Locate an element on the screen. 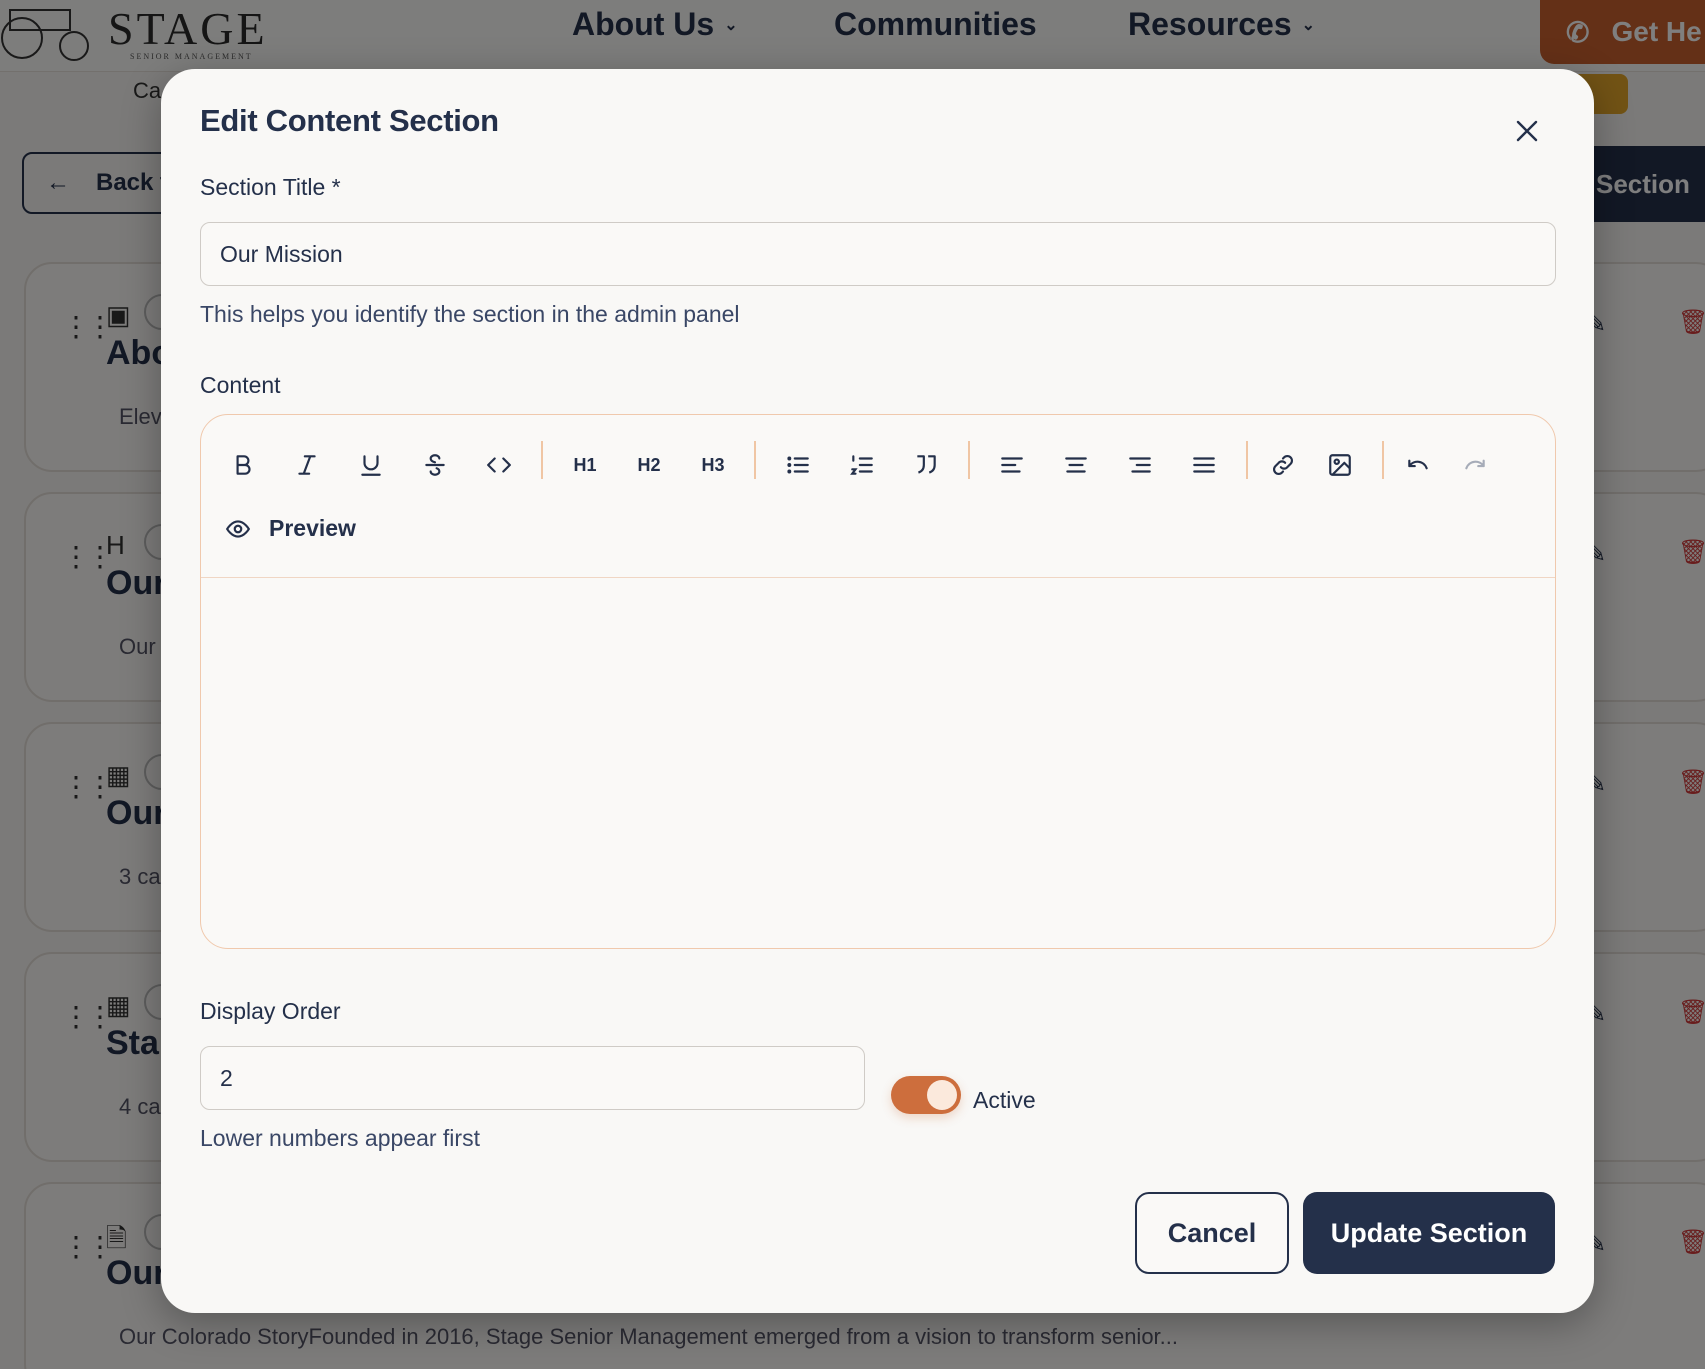 This screenshot has height=1369, width=1705. section-title-input is located at coordinates (878, 254).